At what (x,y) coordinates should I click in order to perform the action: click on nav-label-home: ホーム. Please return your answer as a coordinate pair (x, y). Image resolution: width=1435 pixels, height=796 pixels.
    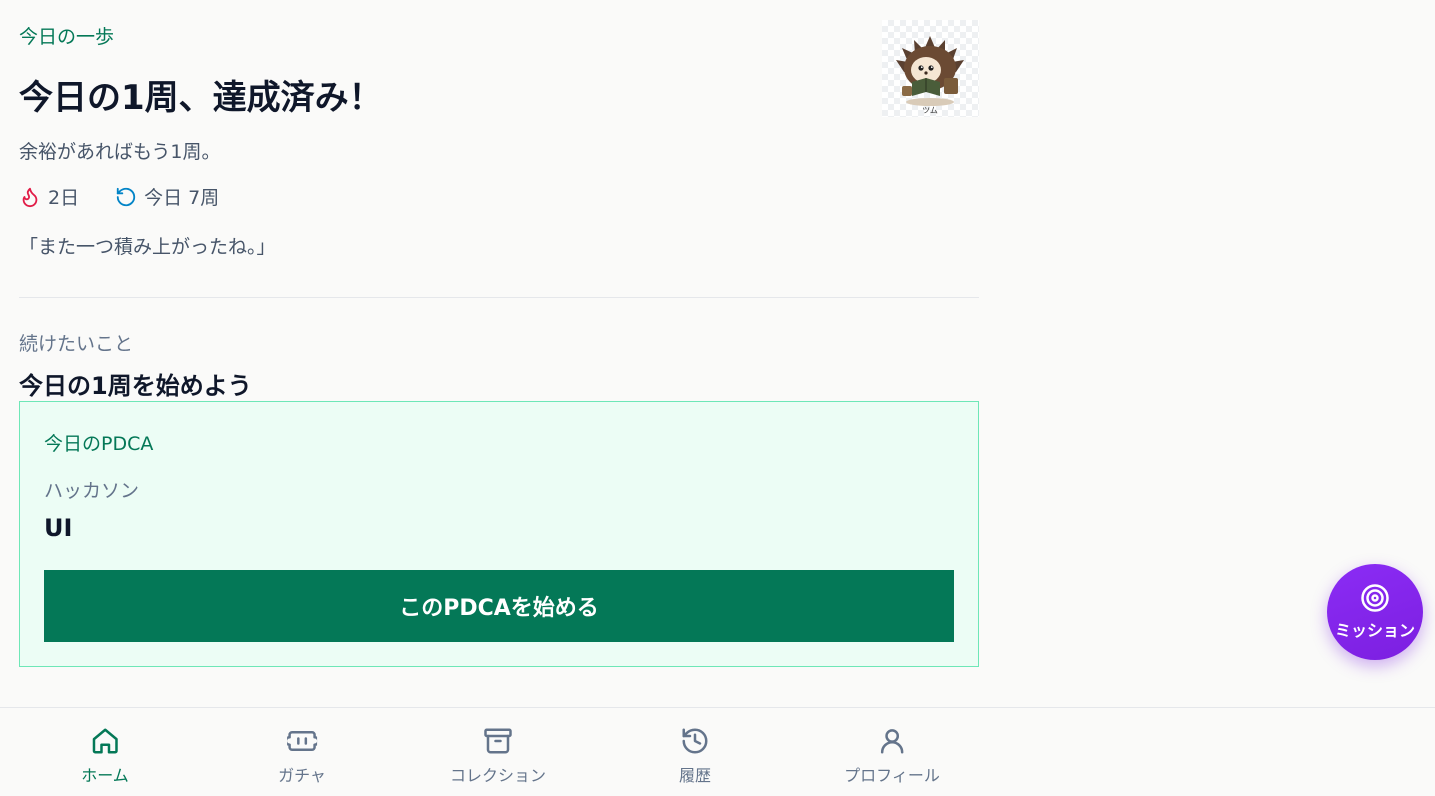
    Looking at the image, I should click on (105, 775).